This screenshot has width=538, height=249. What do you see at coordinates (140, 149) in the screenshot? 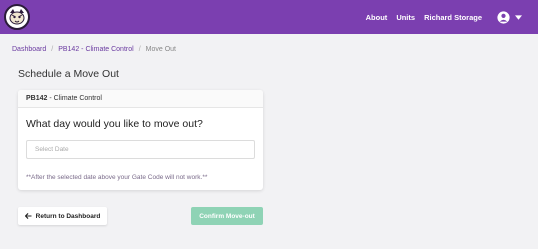
I see `move-out-date-input` at bounding box center [140, 149].